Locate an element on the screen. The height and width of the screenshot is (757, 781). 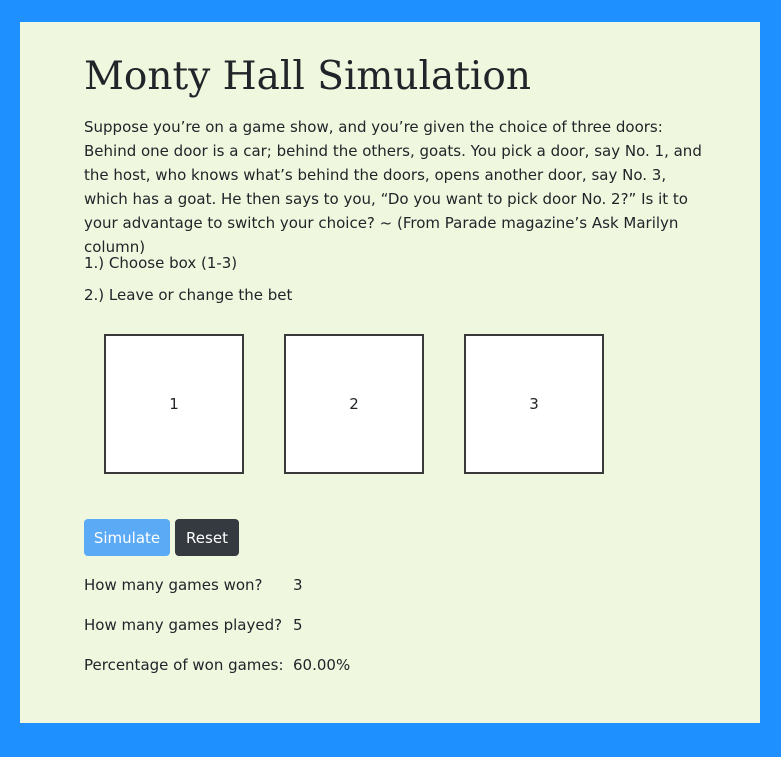
door-box-3: 3 is located at coordinates (534, 404).